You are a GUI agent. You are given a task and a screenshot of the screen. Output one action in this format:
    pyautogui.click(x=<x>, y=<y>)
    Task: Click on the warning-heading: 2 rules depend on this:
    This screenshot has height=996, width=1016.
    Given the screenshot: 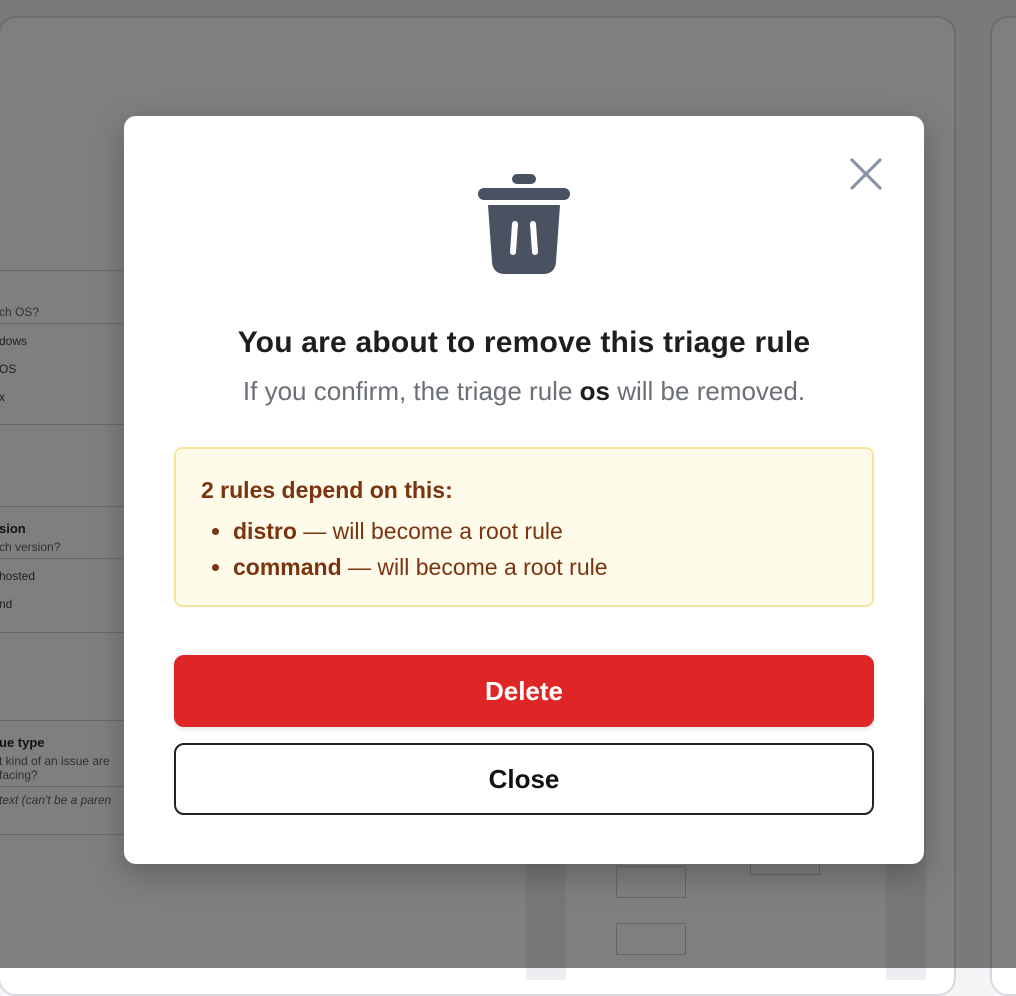 What is the action you would take?
    pyautogui.click(x=327, y=490)
    